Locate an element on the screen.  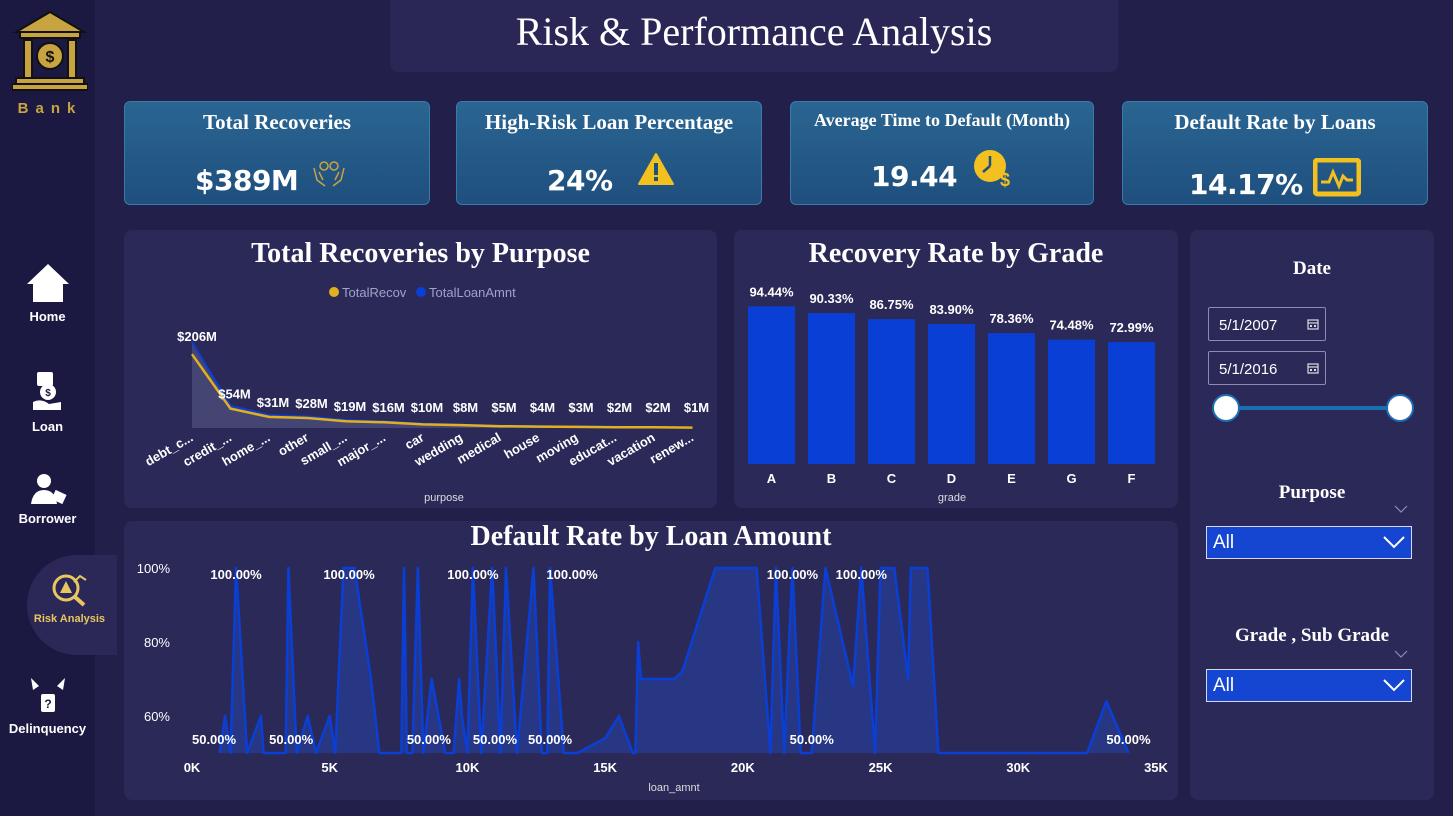
x-tick-label: 35K is located at coordinates (1156, 767).